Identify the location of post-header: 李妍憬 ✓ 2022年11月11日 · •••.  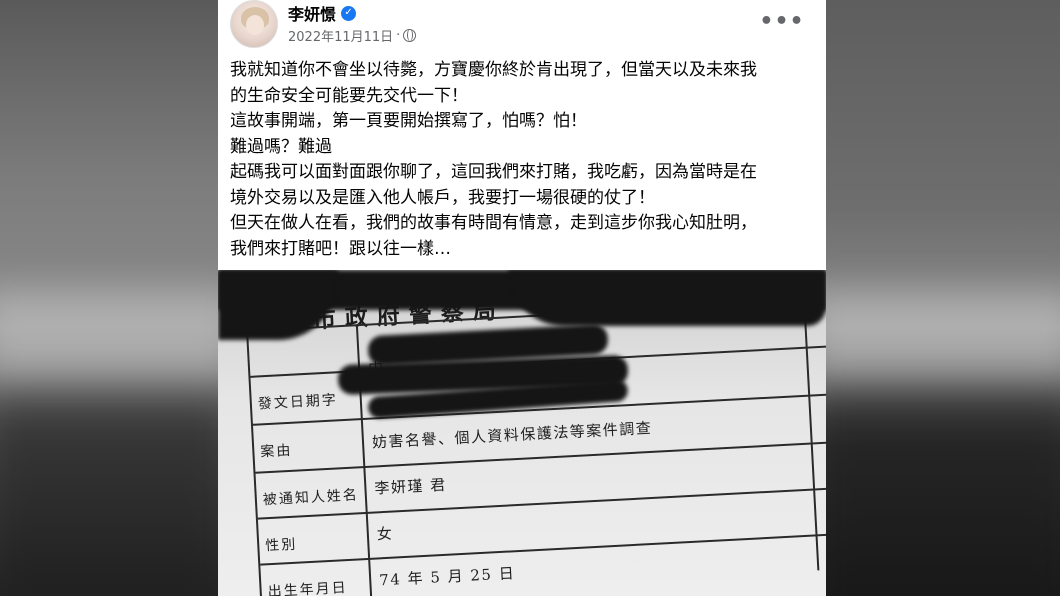
(522, 25).